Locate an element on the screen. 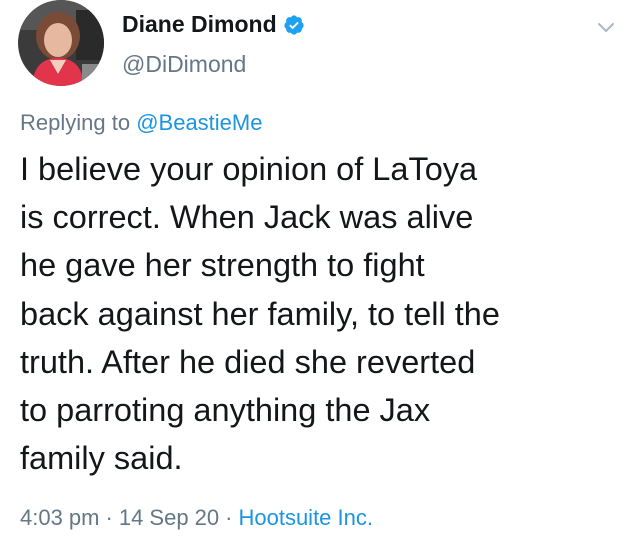 Image resolution: width=640 pixels, height=550 pixels. avatar is located at coordinates (61, 43).